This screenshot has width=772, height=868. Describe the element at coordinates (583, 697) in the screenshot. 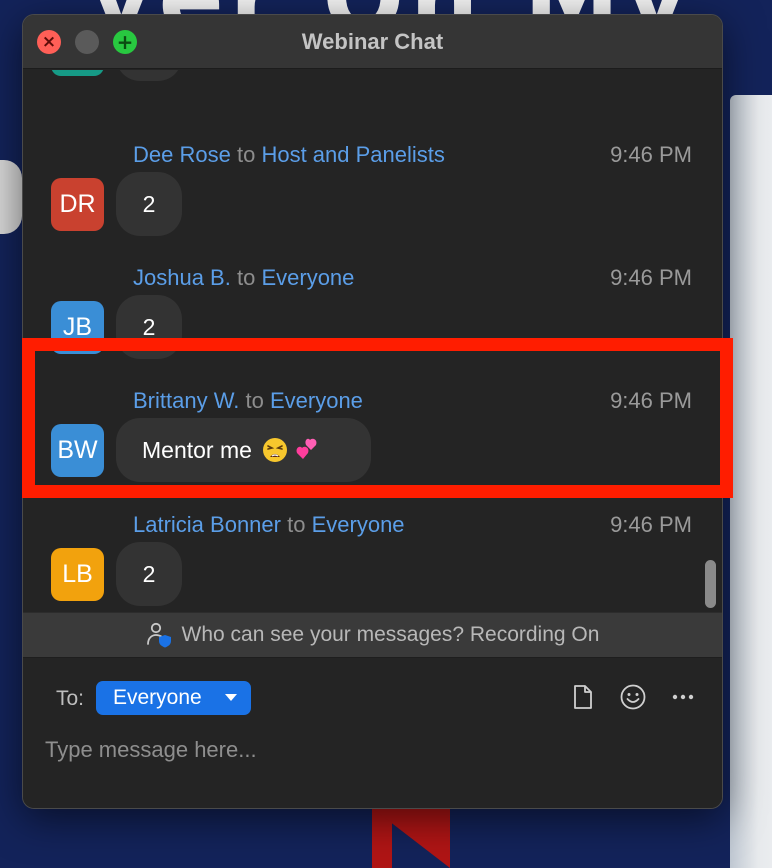

I see `file-icon` at that location.